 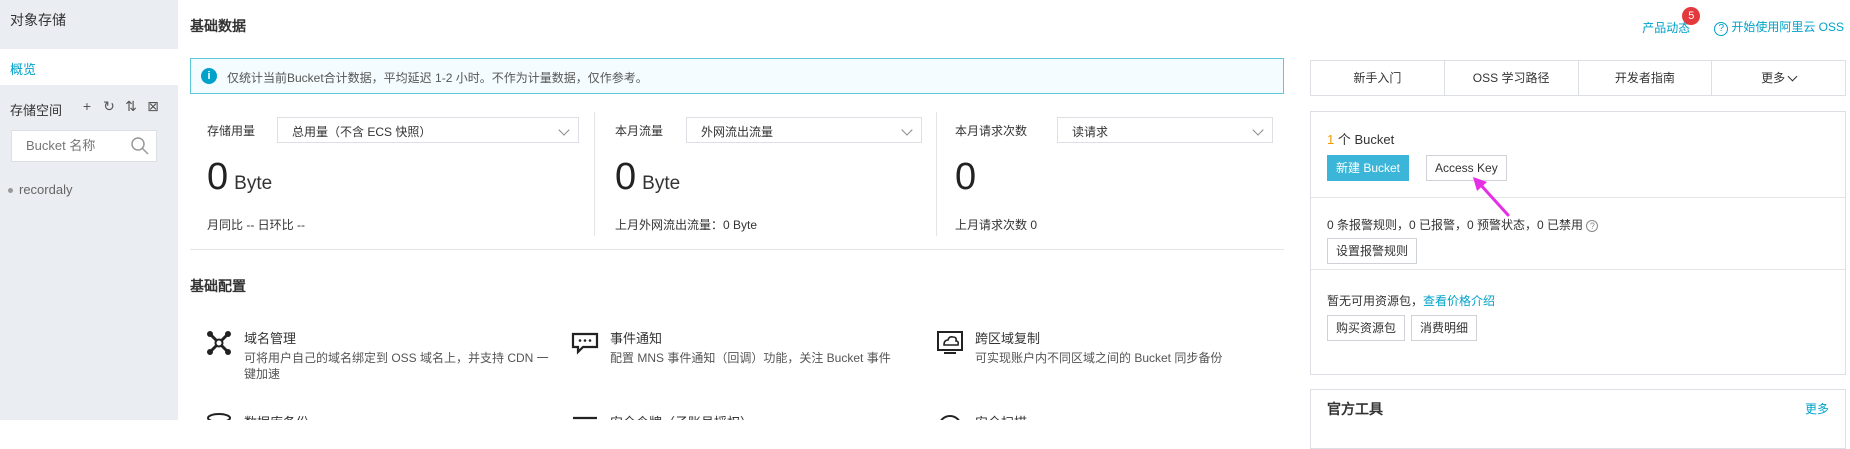 What do you see at coordinates (1366, 328) in the screenshot?
I see `buy-package-button: 购买资源包` at bounding box center [1366, 328].